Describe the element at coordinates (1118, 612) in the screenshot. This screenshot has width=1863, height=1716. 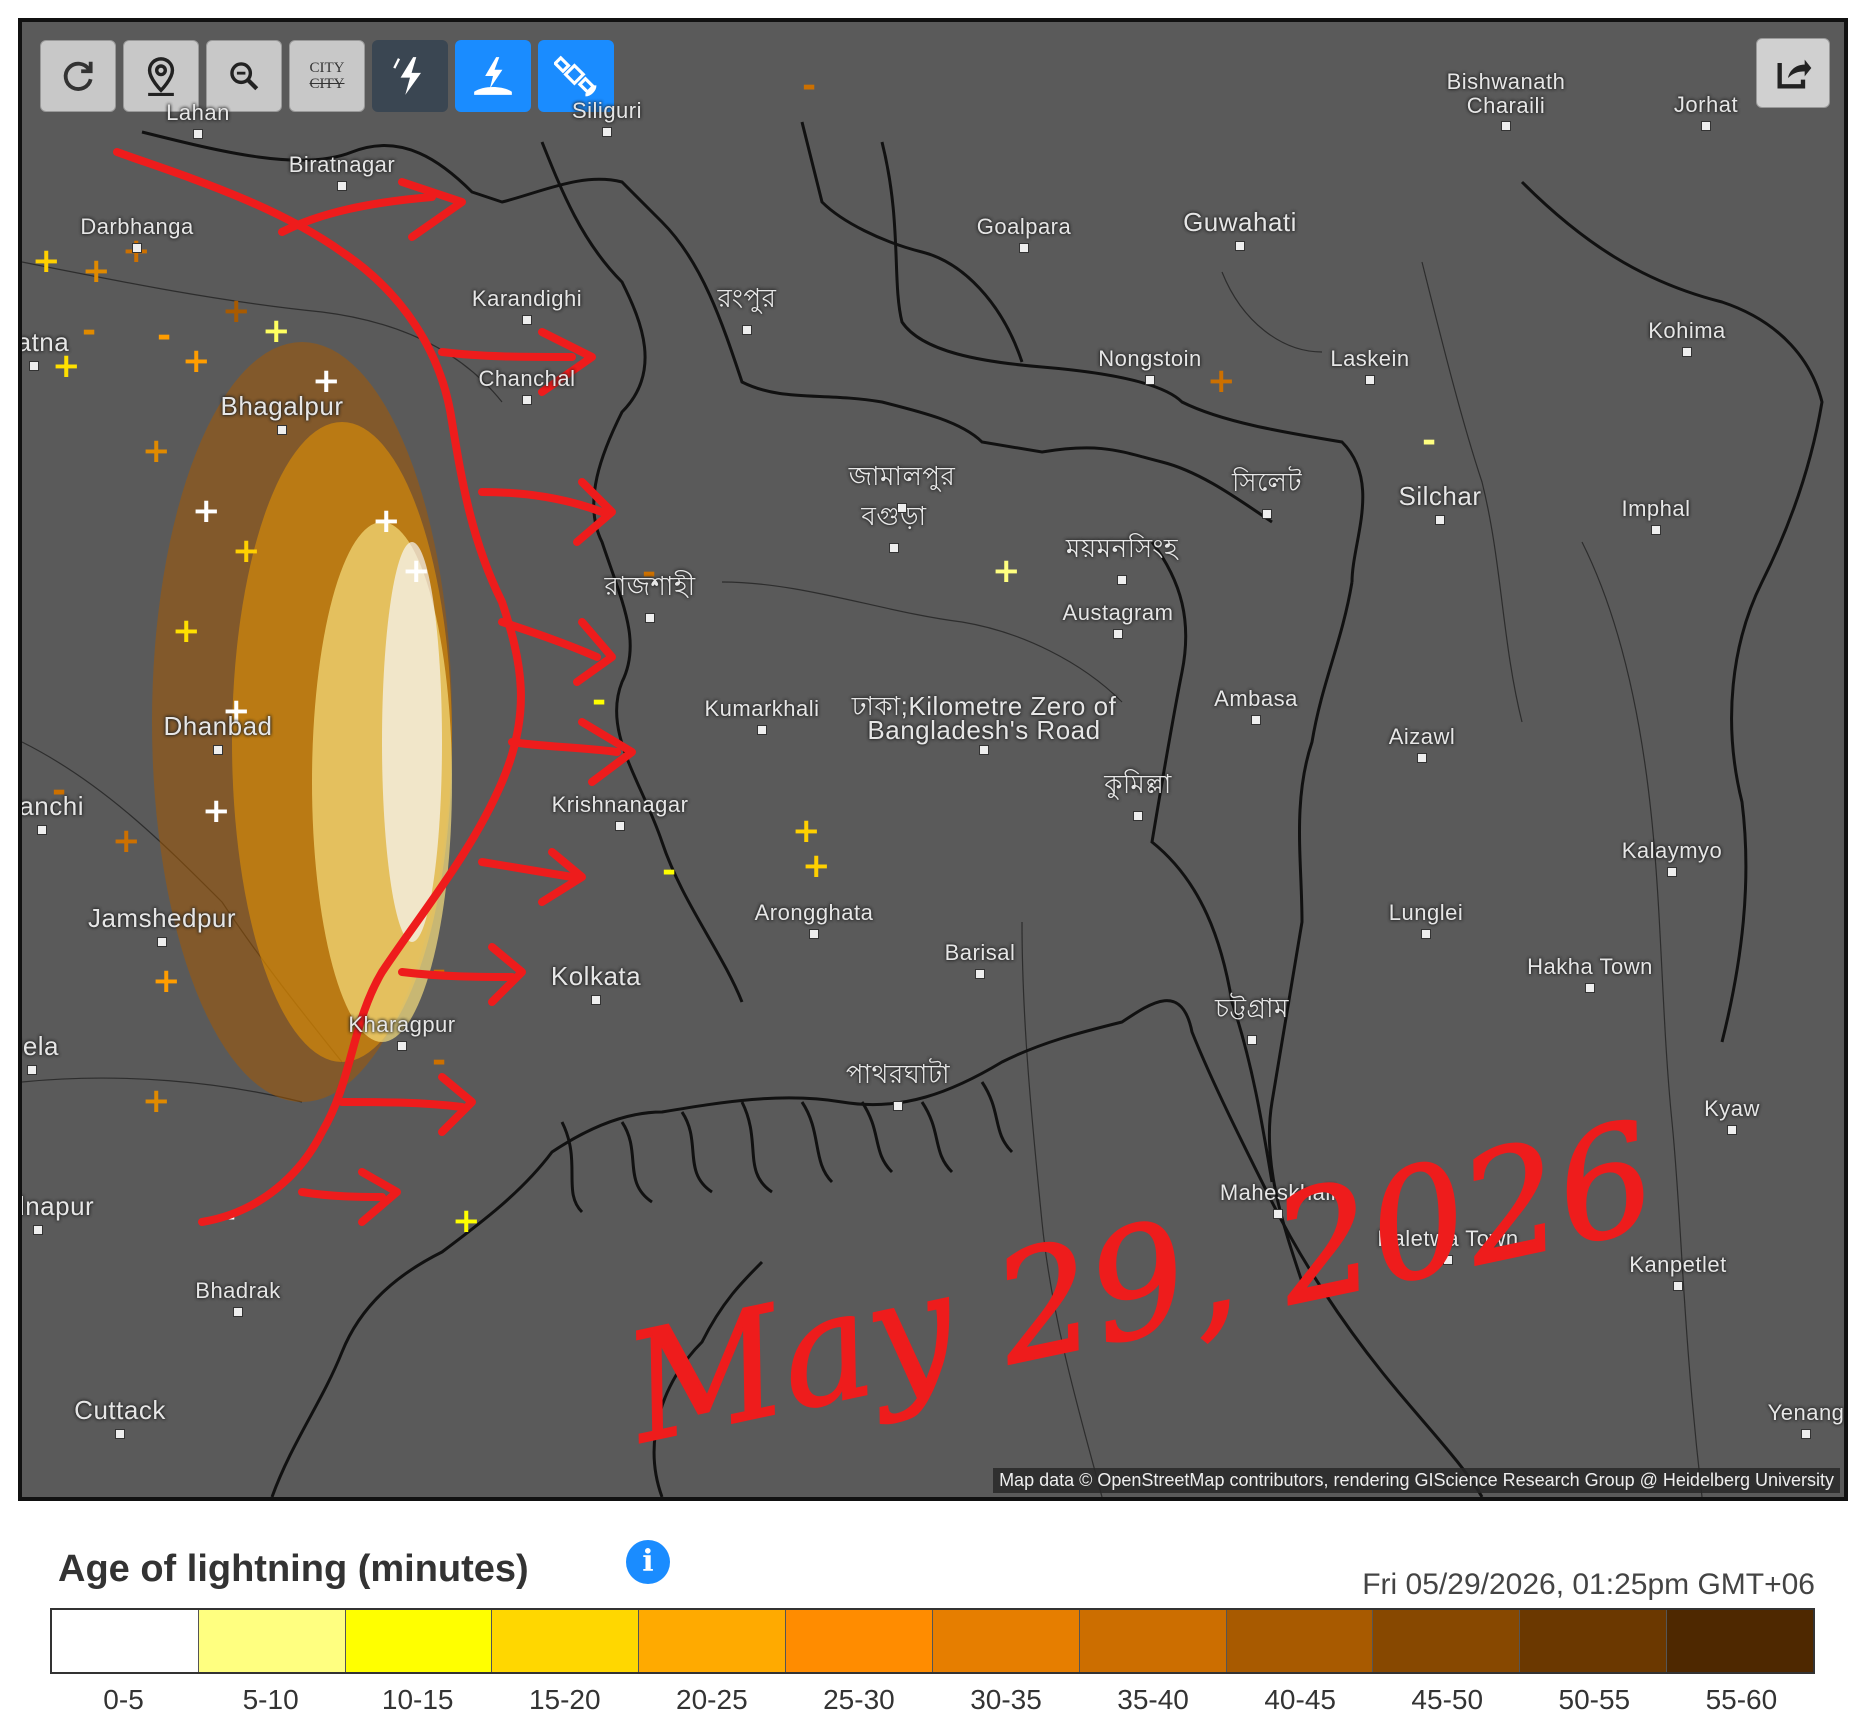
I see `city-label: Austagram` at that location.